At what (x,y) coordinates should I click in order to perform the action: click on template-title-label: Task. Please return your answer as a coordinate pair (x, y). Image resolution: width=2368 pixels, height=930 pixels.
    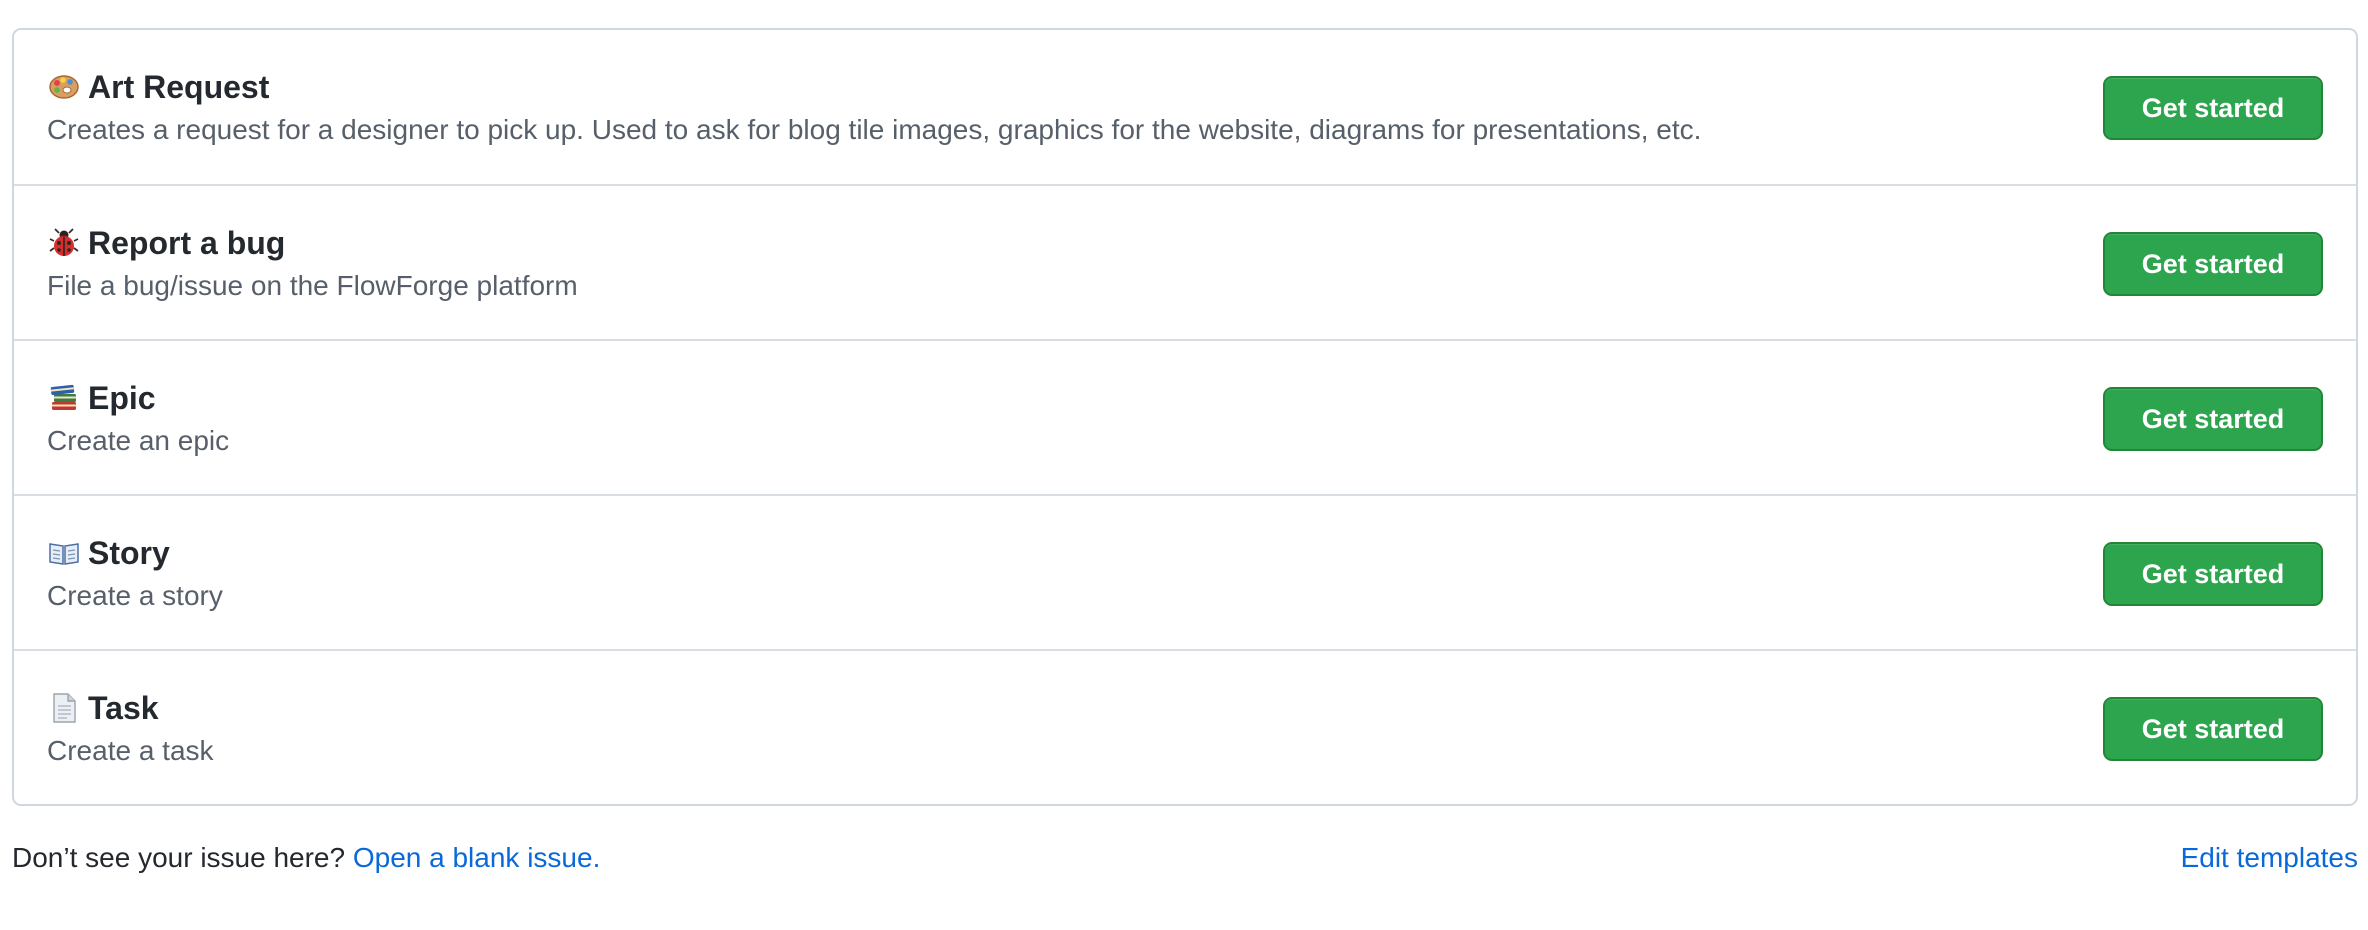
    Looking at the image, I should click on (123, 708).